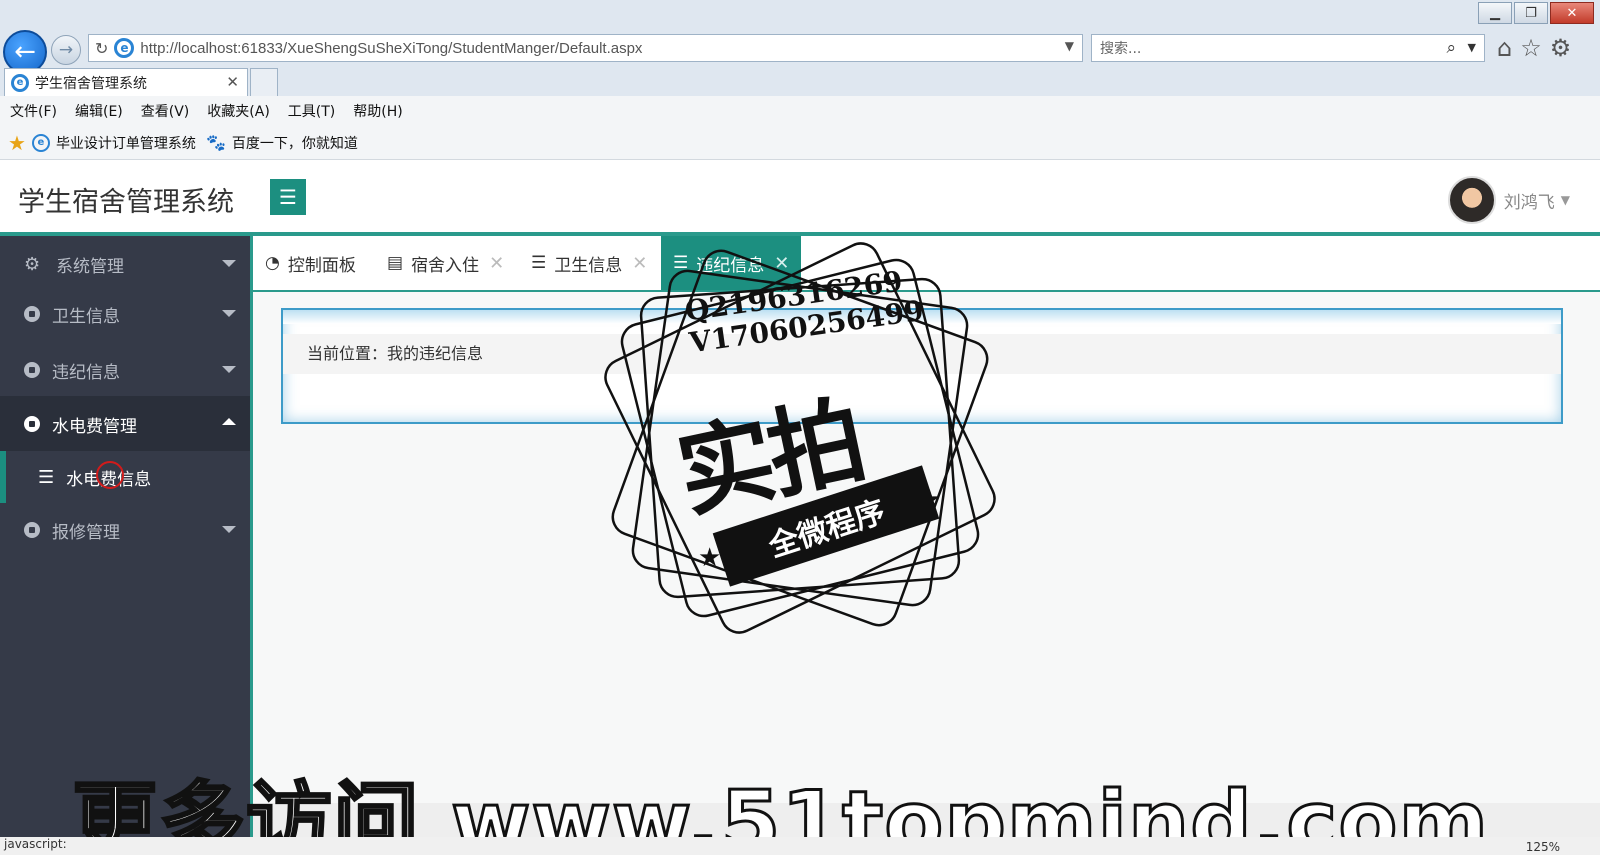 The width and height of the screenshot is (1600, 855). Describe the element at coordinates (35, 844) in the screenshot. I see `status-text: javascript:` at that location.